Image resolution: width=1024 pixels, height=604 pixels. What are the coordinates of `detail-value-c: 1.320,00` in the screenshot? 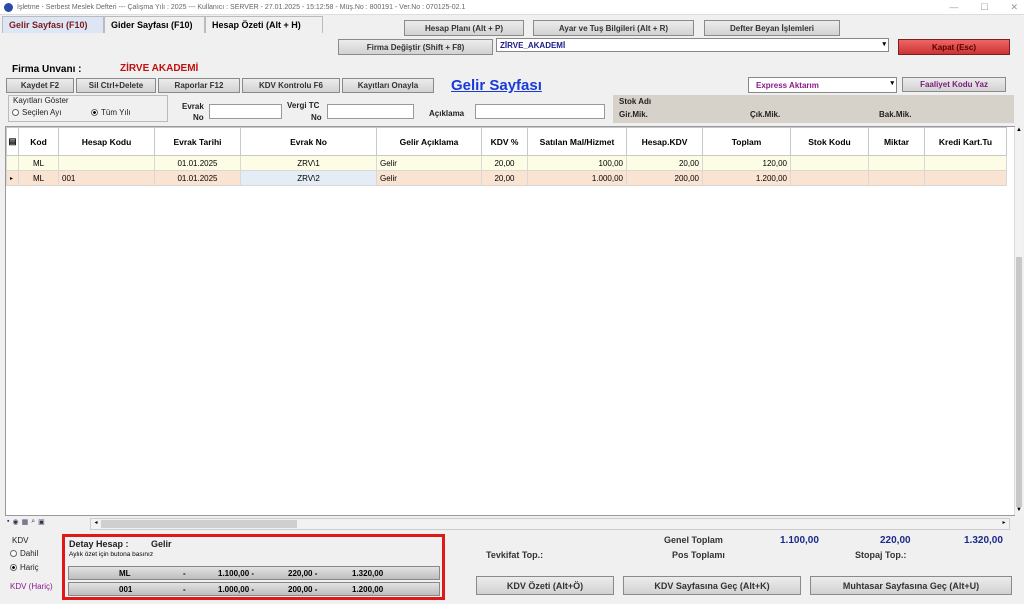 It's located at (368, 573).